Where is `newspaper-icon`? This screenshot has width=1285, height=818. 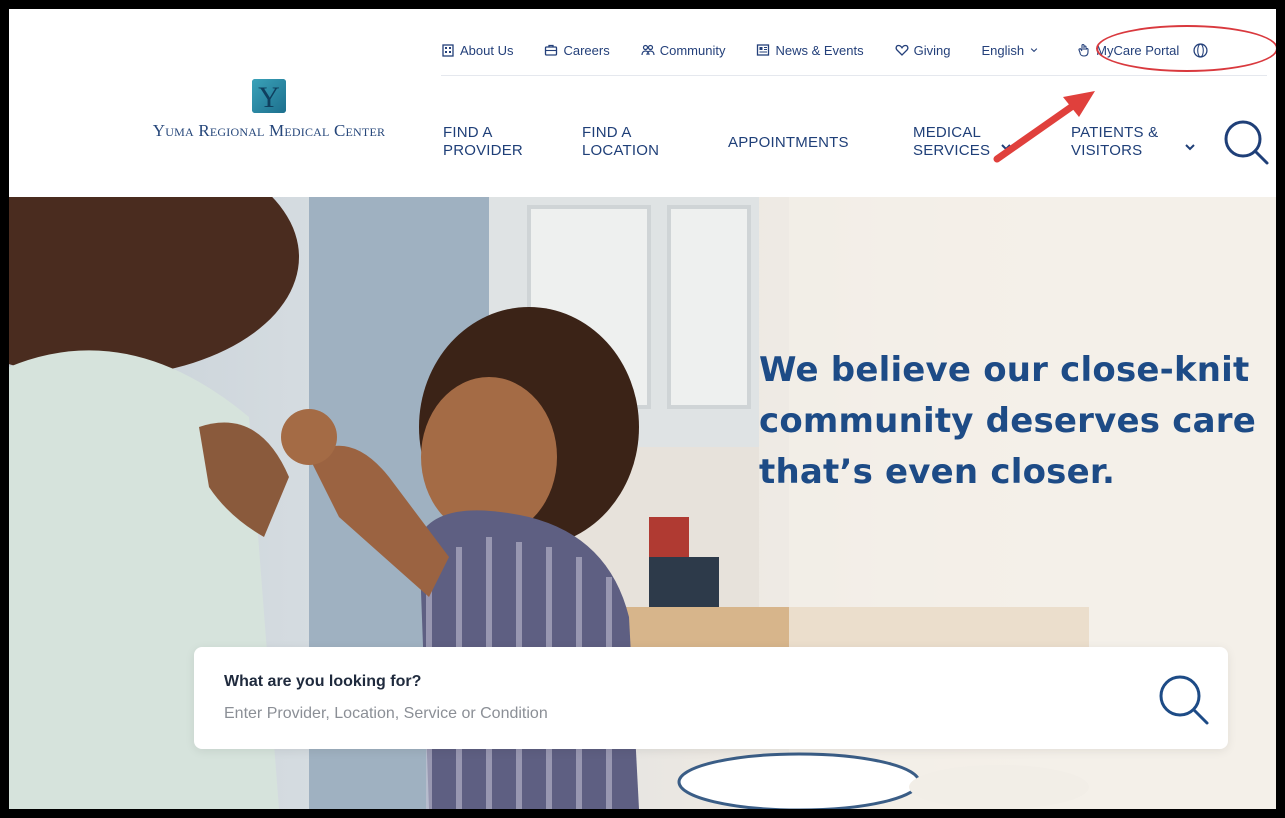
newspaper-icon is located at coordinates (763, 50).